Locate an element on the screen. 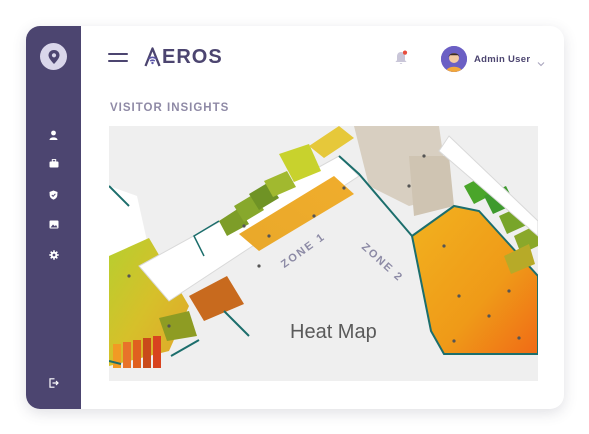  logout-icon is located at coordinates (53, 382).